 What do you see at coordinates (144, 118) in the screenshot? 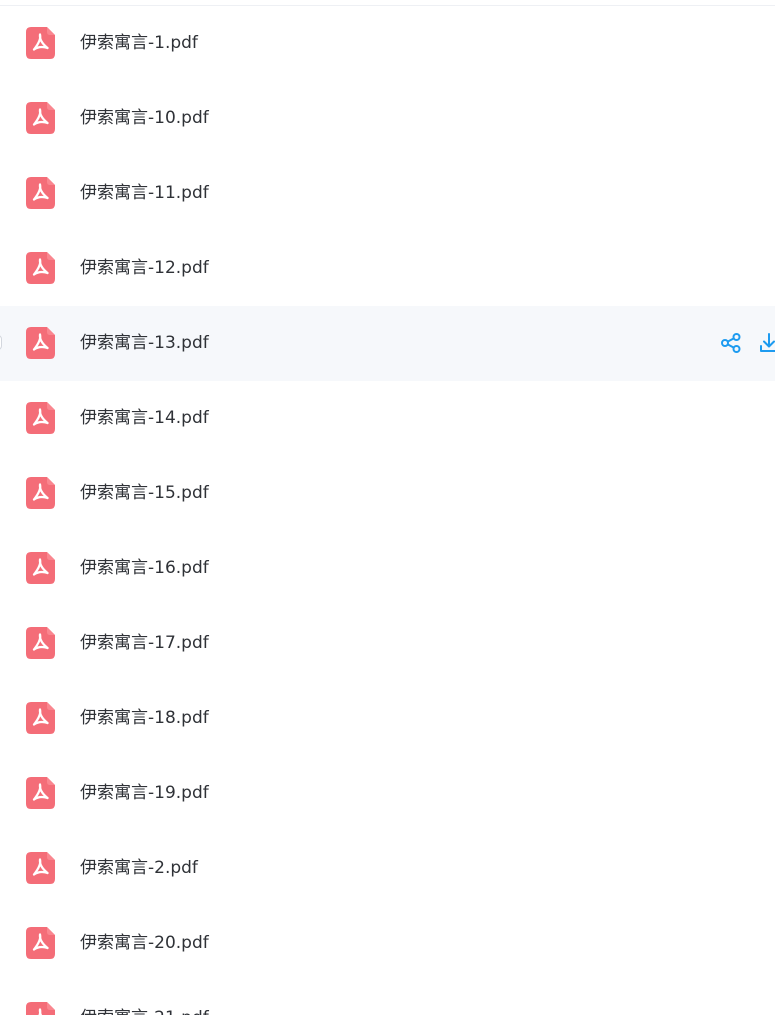
I see `file-name: 伊索寓言-10.pdf` at bounding box center [144, 118].